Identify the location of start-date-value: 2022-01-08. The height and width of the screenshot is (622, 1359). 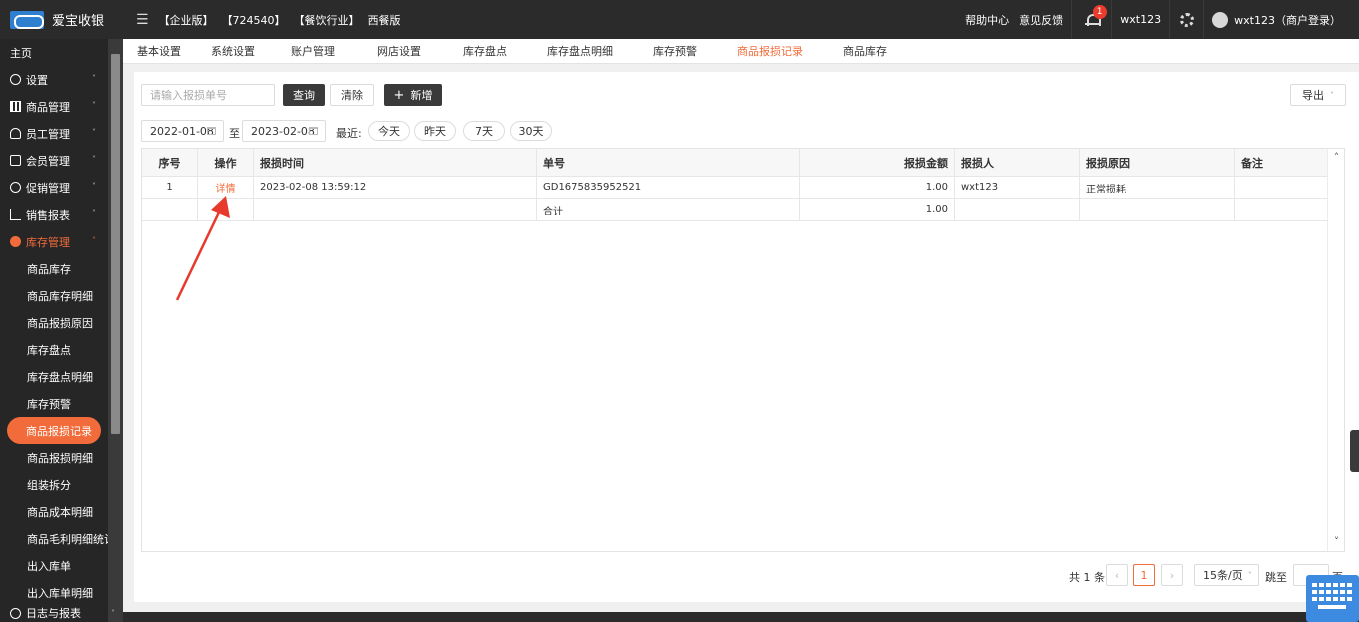
(182, 131).